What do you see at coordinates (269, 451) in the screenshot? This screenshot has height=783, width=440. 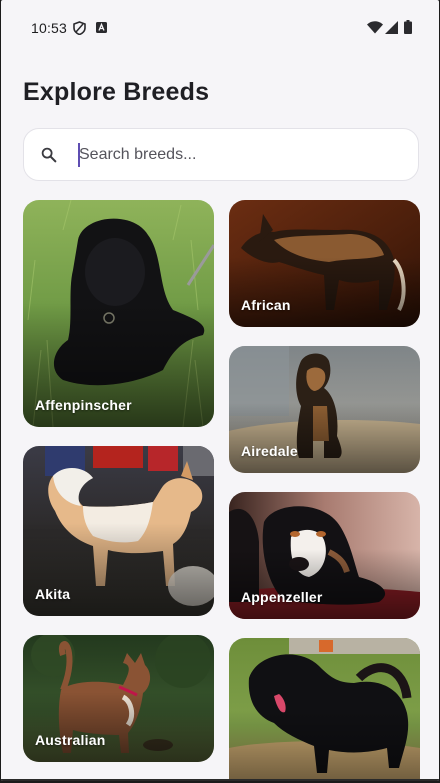 I see `breed-name: Airedale` at bounding box center [269, 451].